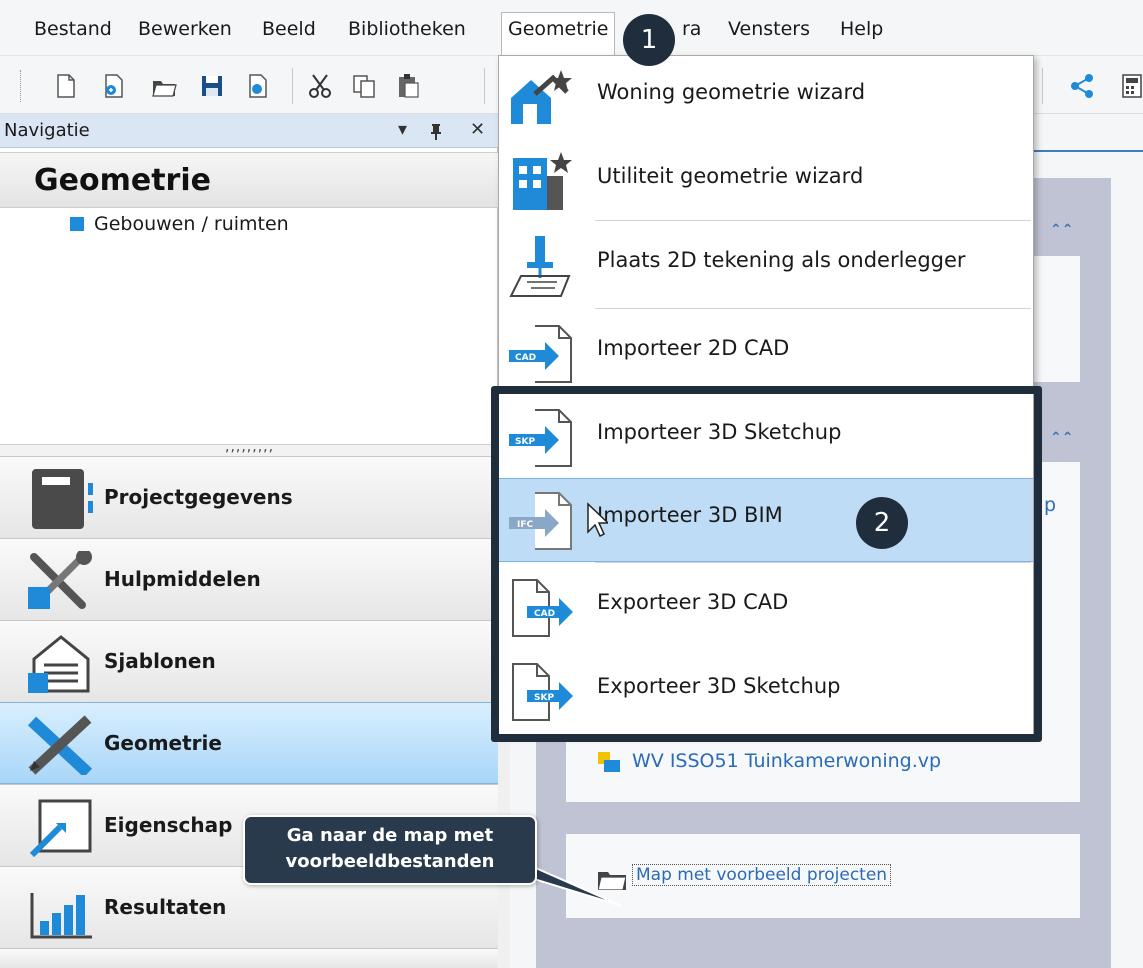  What do you see at coordinates (114, 86) in the screenshot?
I see `new-from-template-icon` at bounding box center [114, 86].